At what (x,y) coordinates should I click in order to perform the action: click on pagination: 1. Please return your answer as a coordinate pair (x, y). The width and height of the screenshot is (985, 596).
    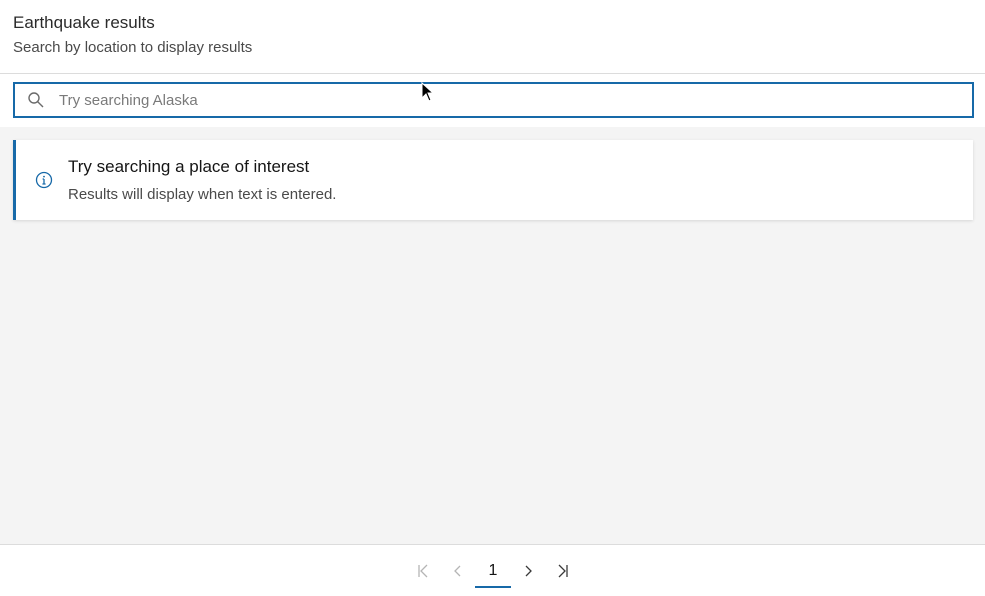
    Looking at the image, I should click on (492, 570).